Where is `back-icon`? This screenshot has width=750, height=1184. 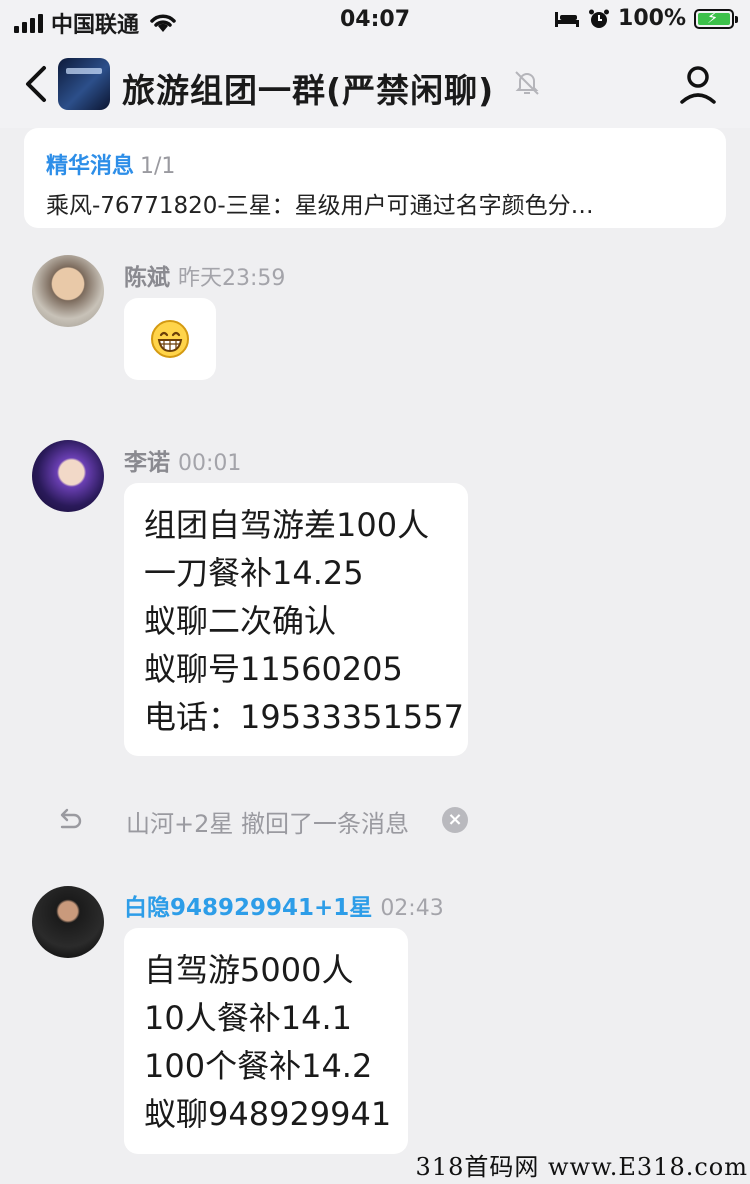 back-icon is located at coordinates (37, 84).